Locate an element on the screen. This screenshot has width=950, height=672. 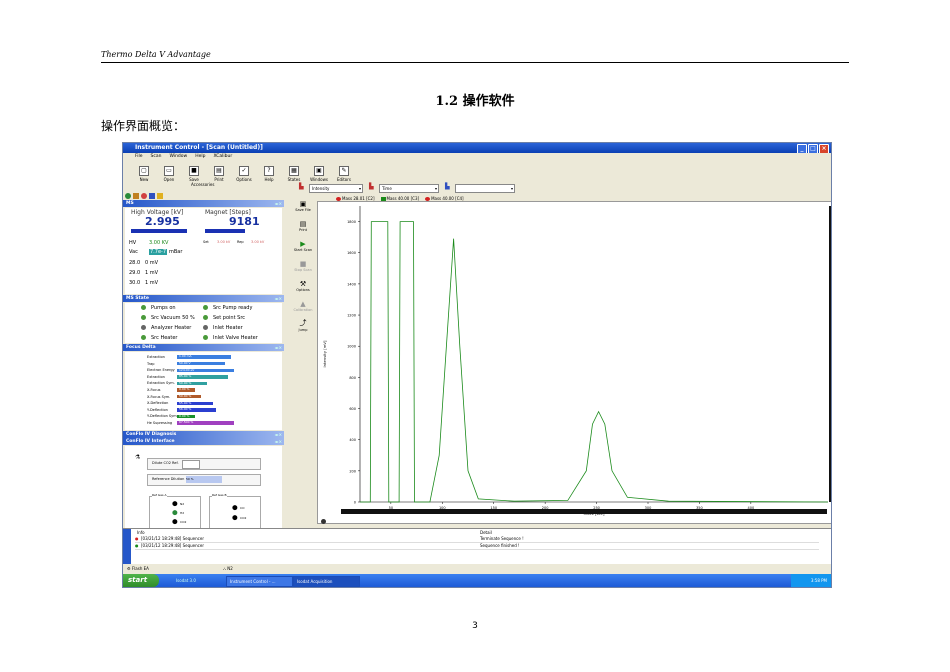
play-icon: ▶ is located at coordinates (303, 244).